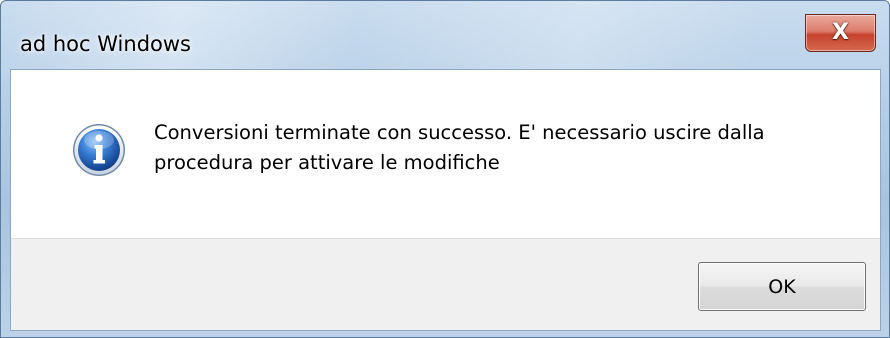  I want to click on close-icon: X, so click(840, 32).